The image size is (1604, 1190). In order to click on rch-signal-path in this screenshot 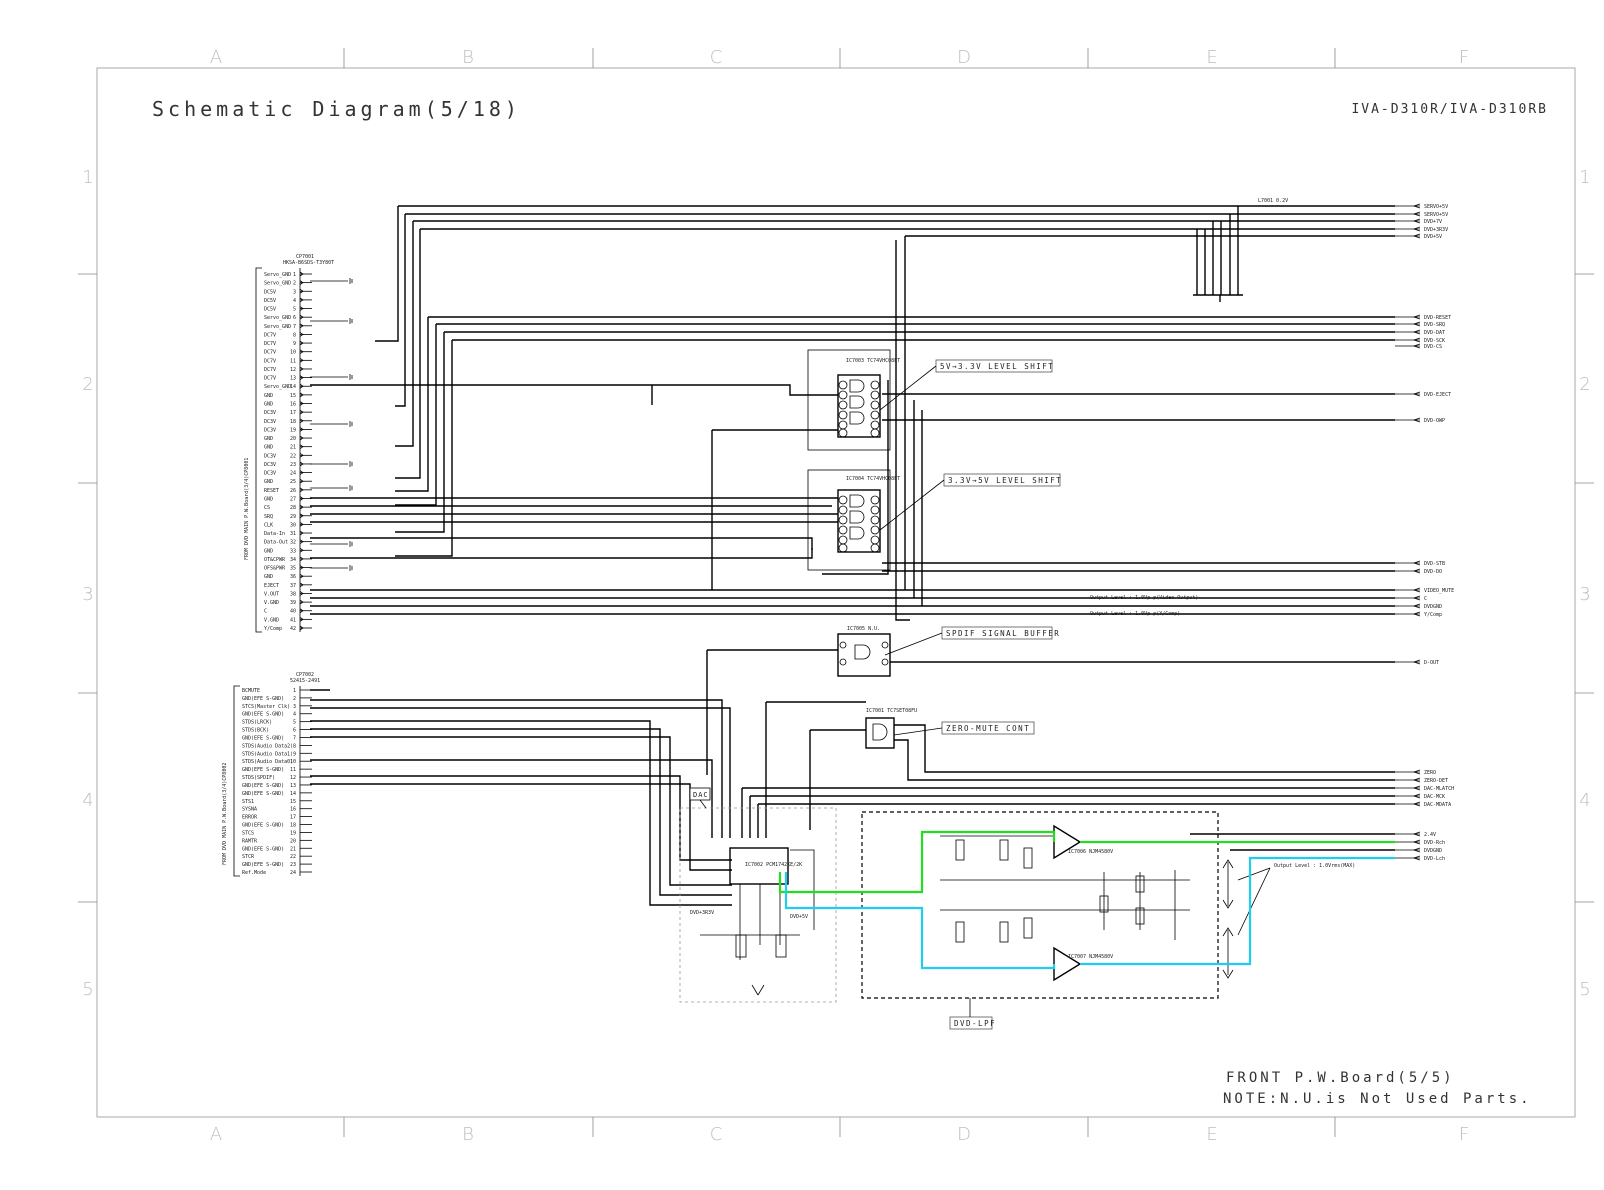, I will do `click(917, 862)`.